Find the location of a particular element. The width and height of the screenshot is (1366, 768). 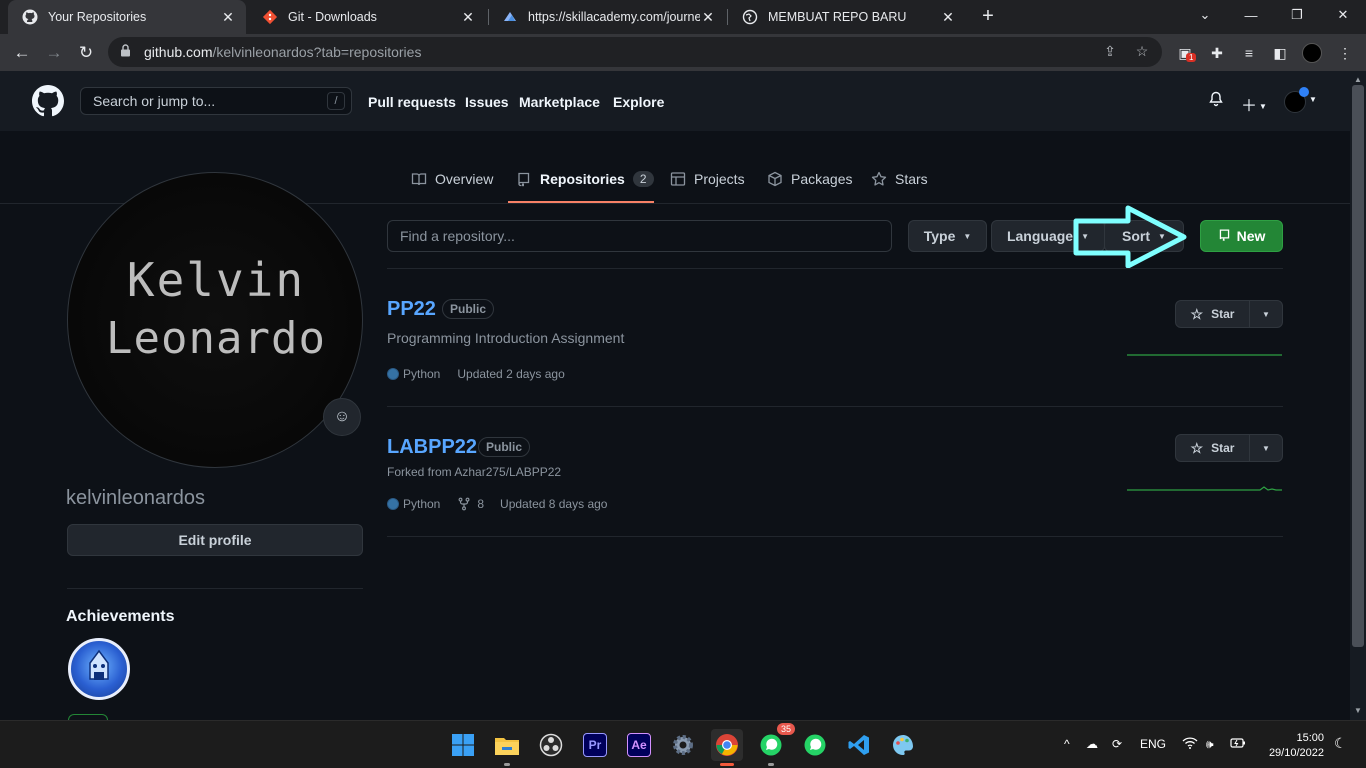

tab-title: MEMBUAT REPO BARU is located at coordinates (837, 17).